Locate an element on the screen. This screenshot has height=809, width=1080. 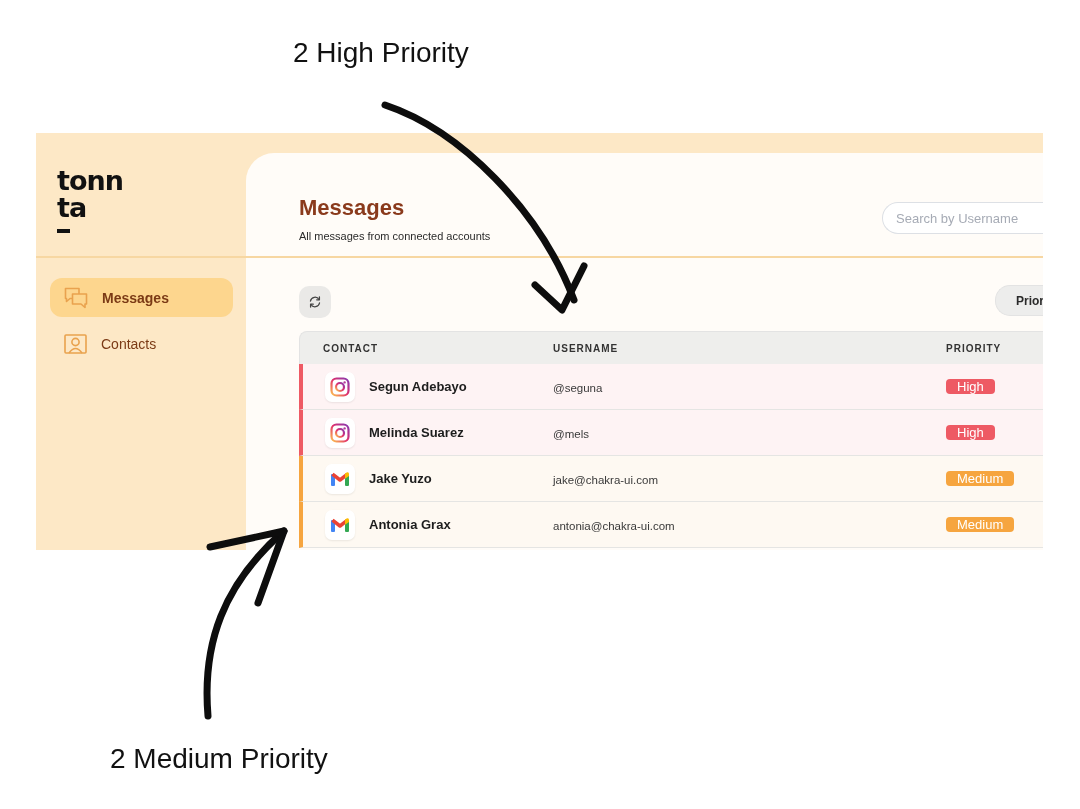
column-header: PRIORITY is located at coordinates (974, 348).